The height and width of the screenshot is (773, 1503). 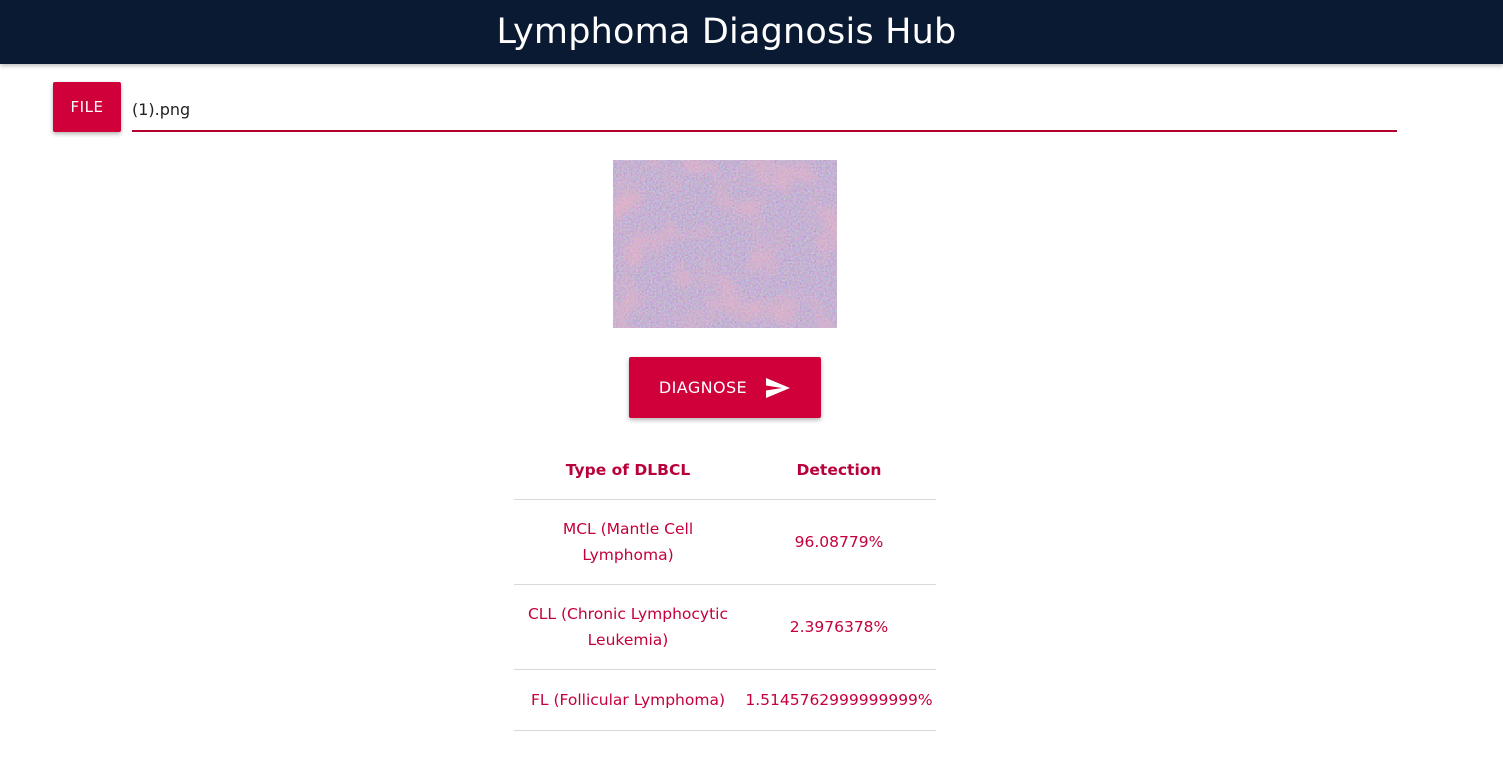 What do you see at coordinates (87, 107) in the screenshot?
I see `file-button: FILE` at bounding box center [87, 107].